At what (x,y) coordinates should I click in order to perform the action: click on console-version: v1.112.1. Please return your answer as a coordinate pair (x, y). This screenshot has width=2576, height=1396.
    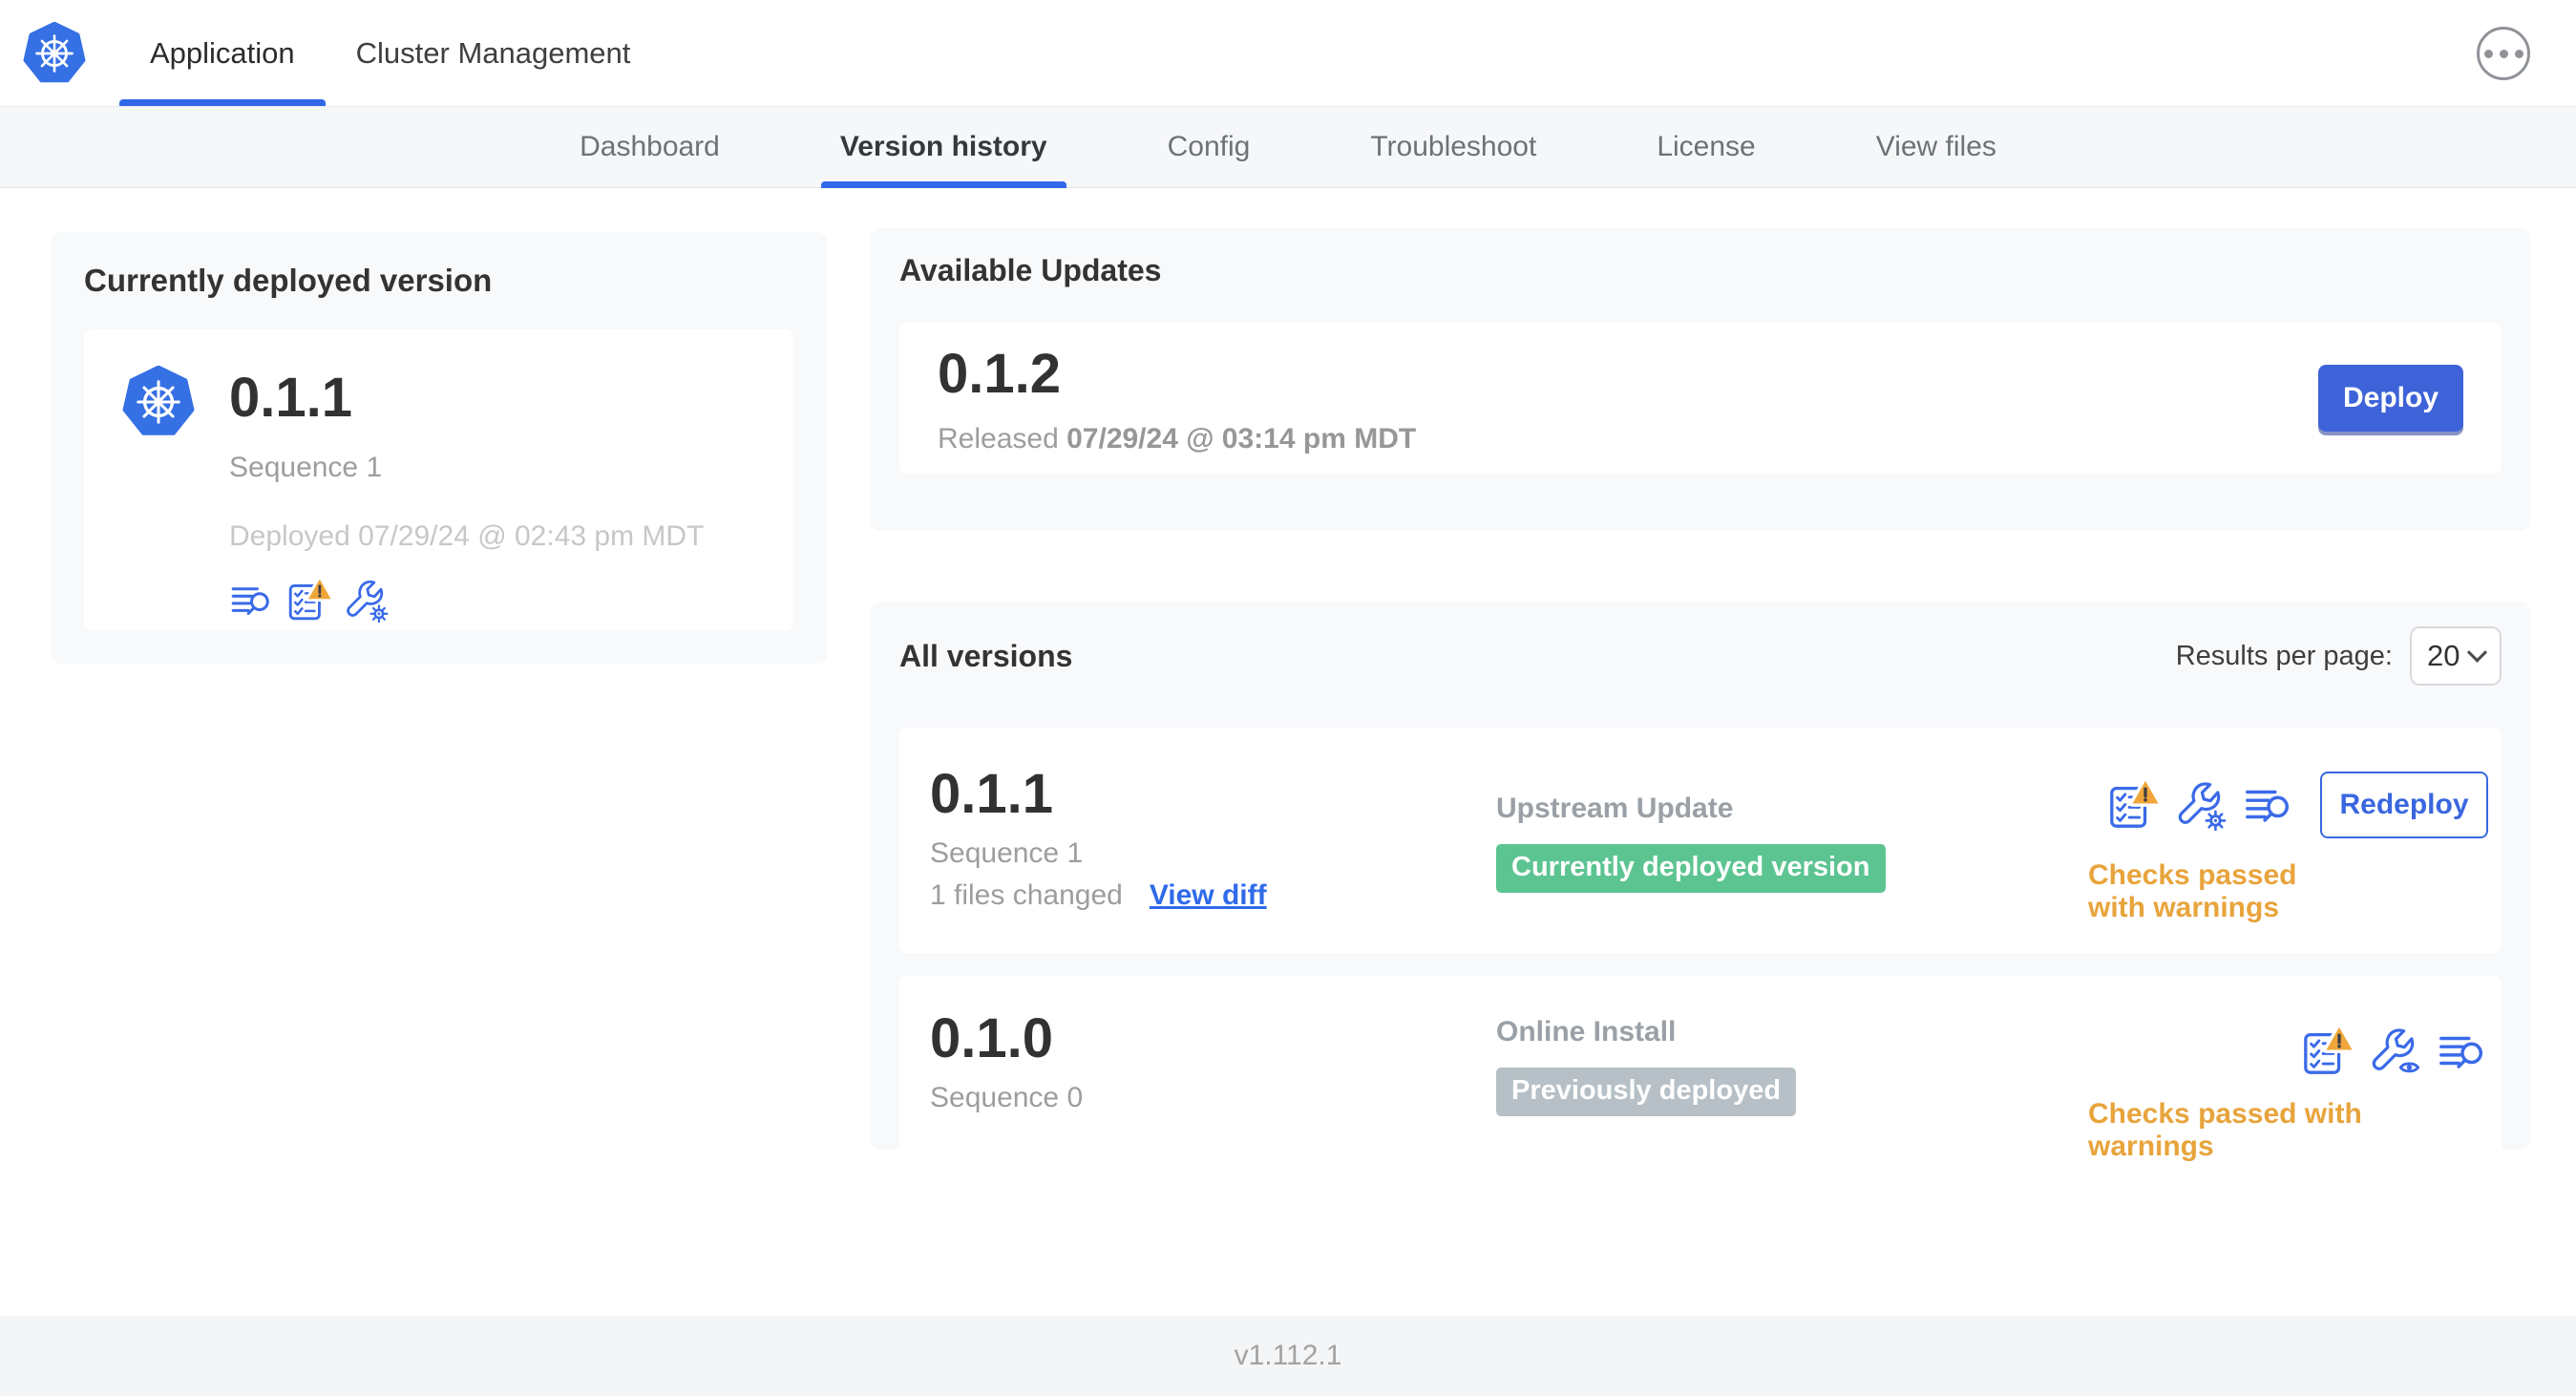
    Looking at the image, I should click on (1288, 1355).